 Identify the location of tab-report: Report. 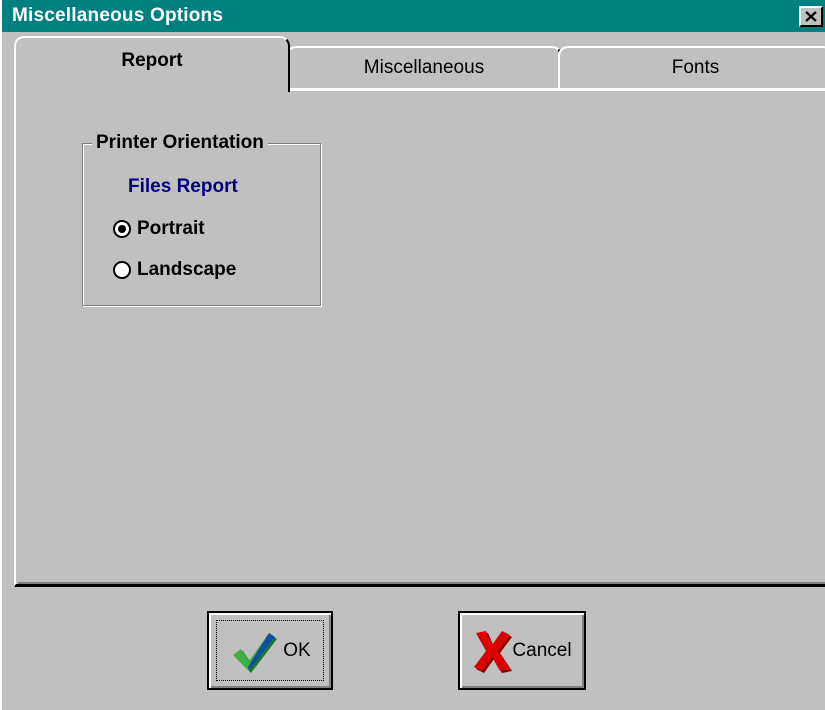
(152, 64).